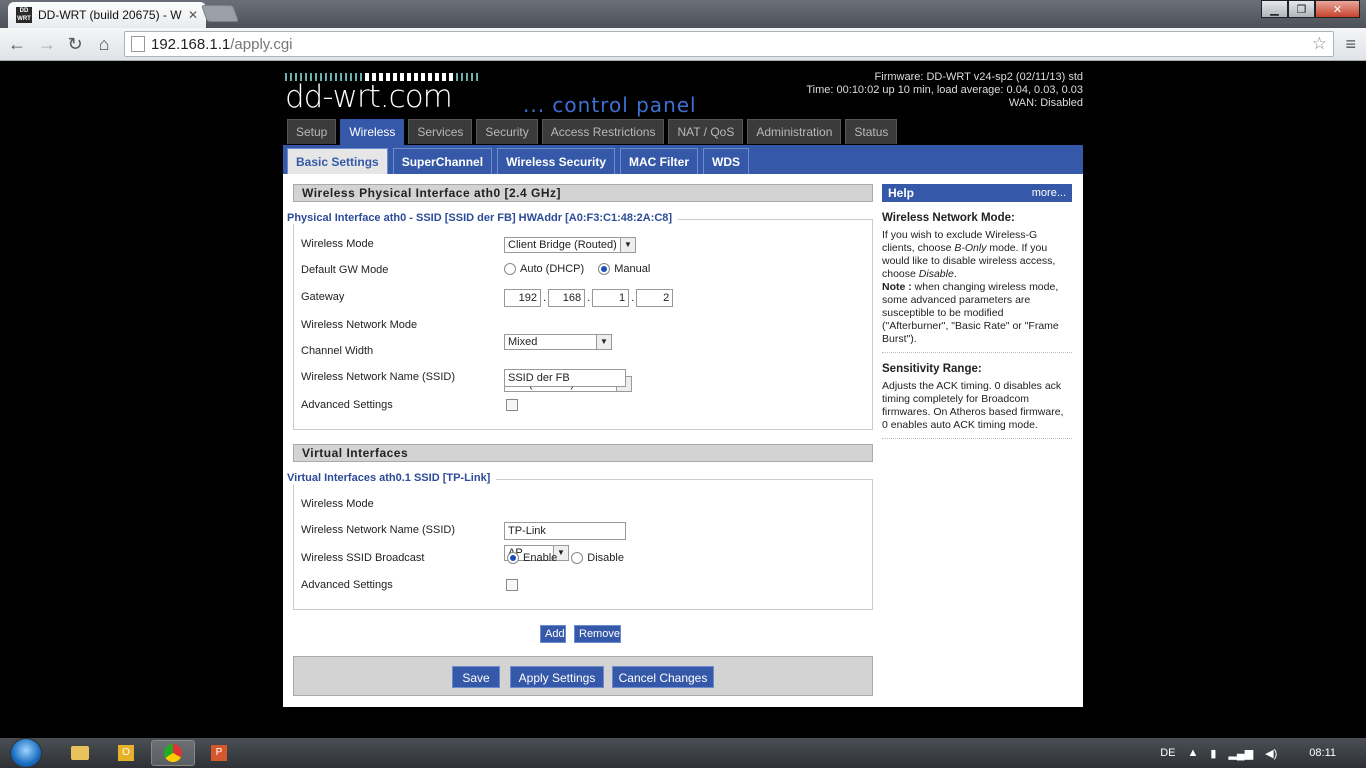 The image size is (1366, 768). What do you see at coordinates (871, 131) in the screenshot?
I see `tab-status: Status` at bounding box center [871, 131].